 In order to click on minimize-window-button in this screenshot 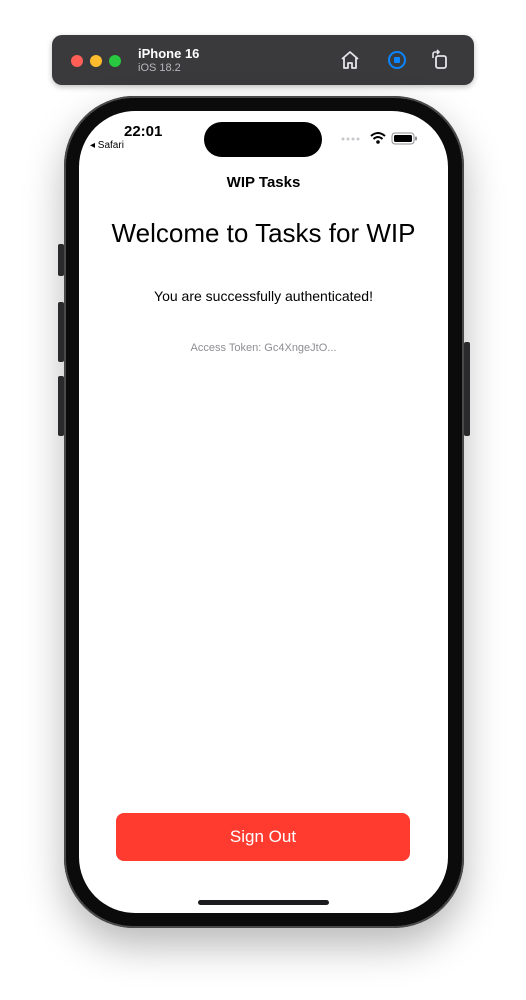, I will do `click(96, 61)`.